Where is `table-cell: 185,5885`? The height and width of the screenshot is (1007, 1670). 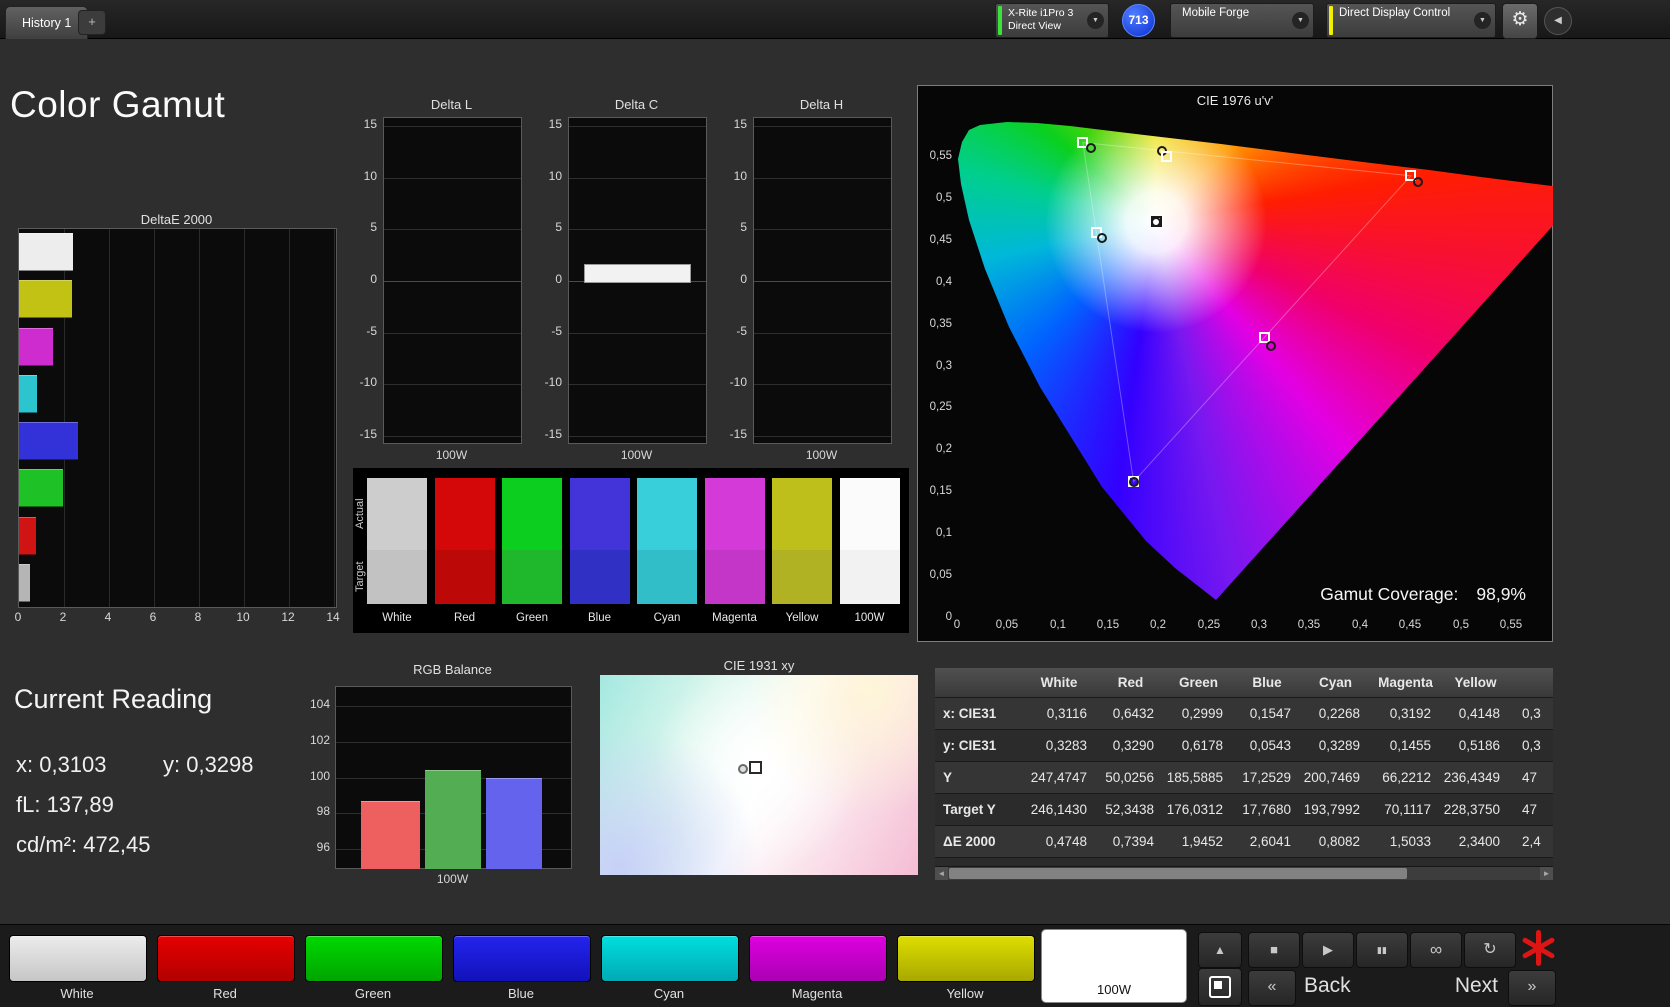 table-cell: 185,5885 is located at coordinates (1194, 777).